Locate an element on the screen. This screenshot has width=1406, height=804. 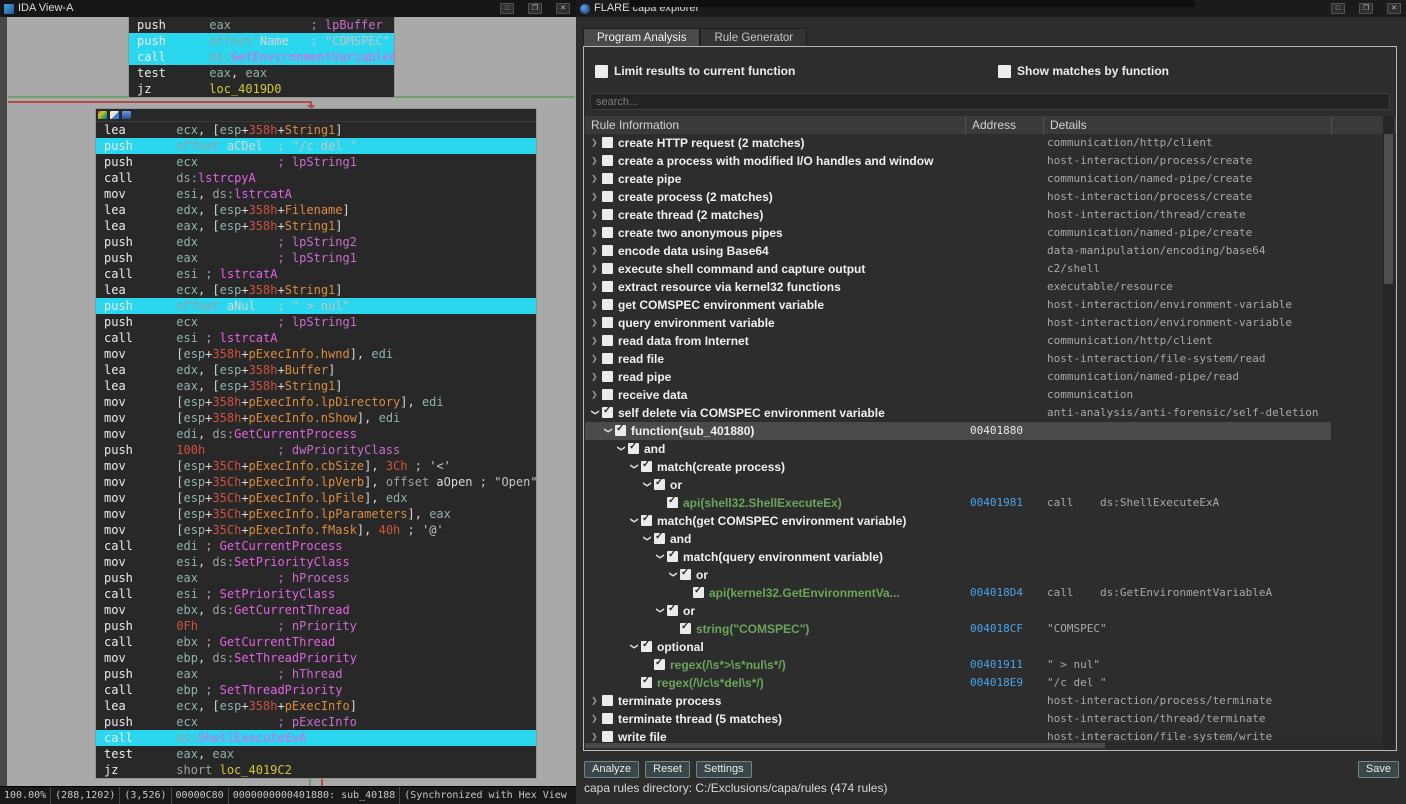
rule-row: ❯match(get COMSPEC environment variable) is located at coordinates (984, 521).